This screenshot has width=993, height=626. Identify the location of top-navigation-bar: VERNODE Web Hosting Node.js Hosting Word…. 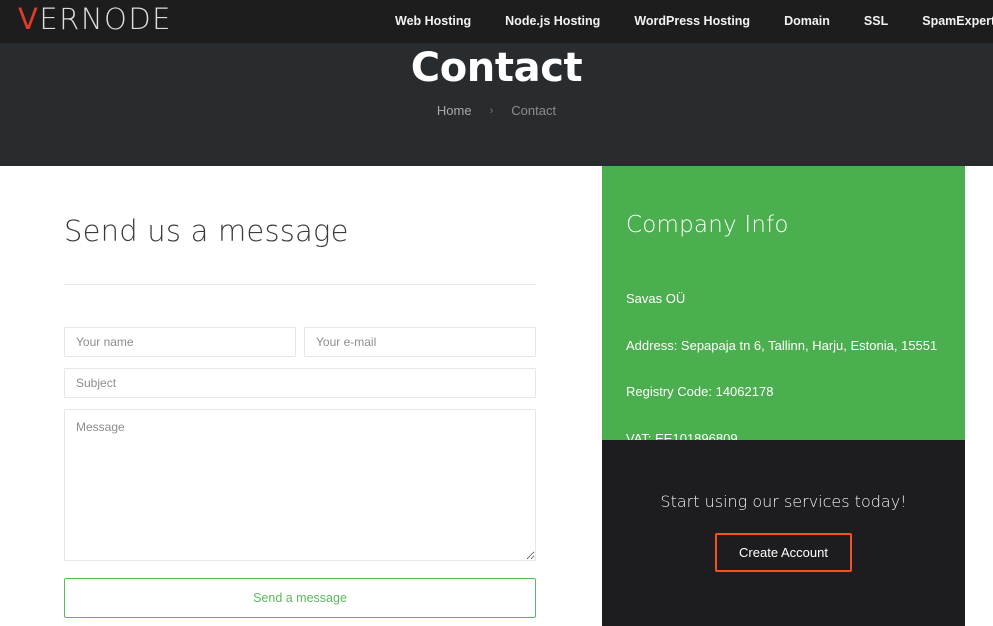
(496, 21).